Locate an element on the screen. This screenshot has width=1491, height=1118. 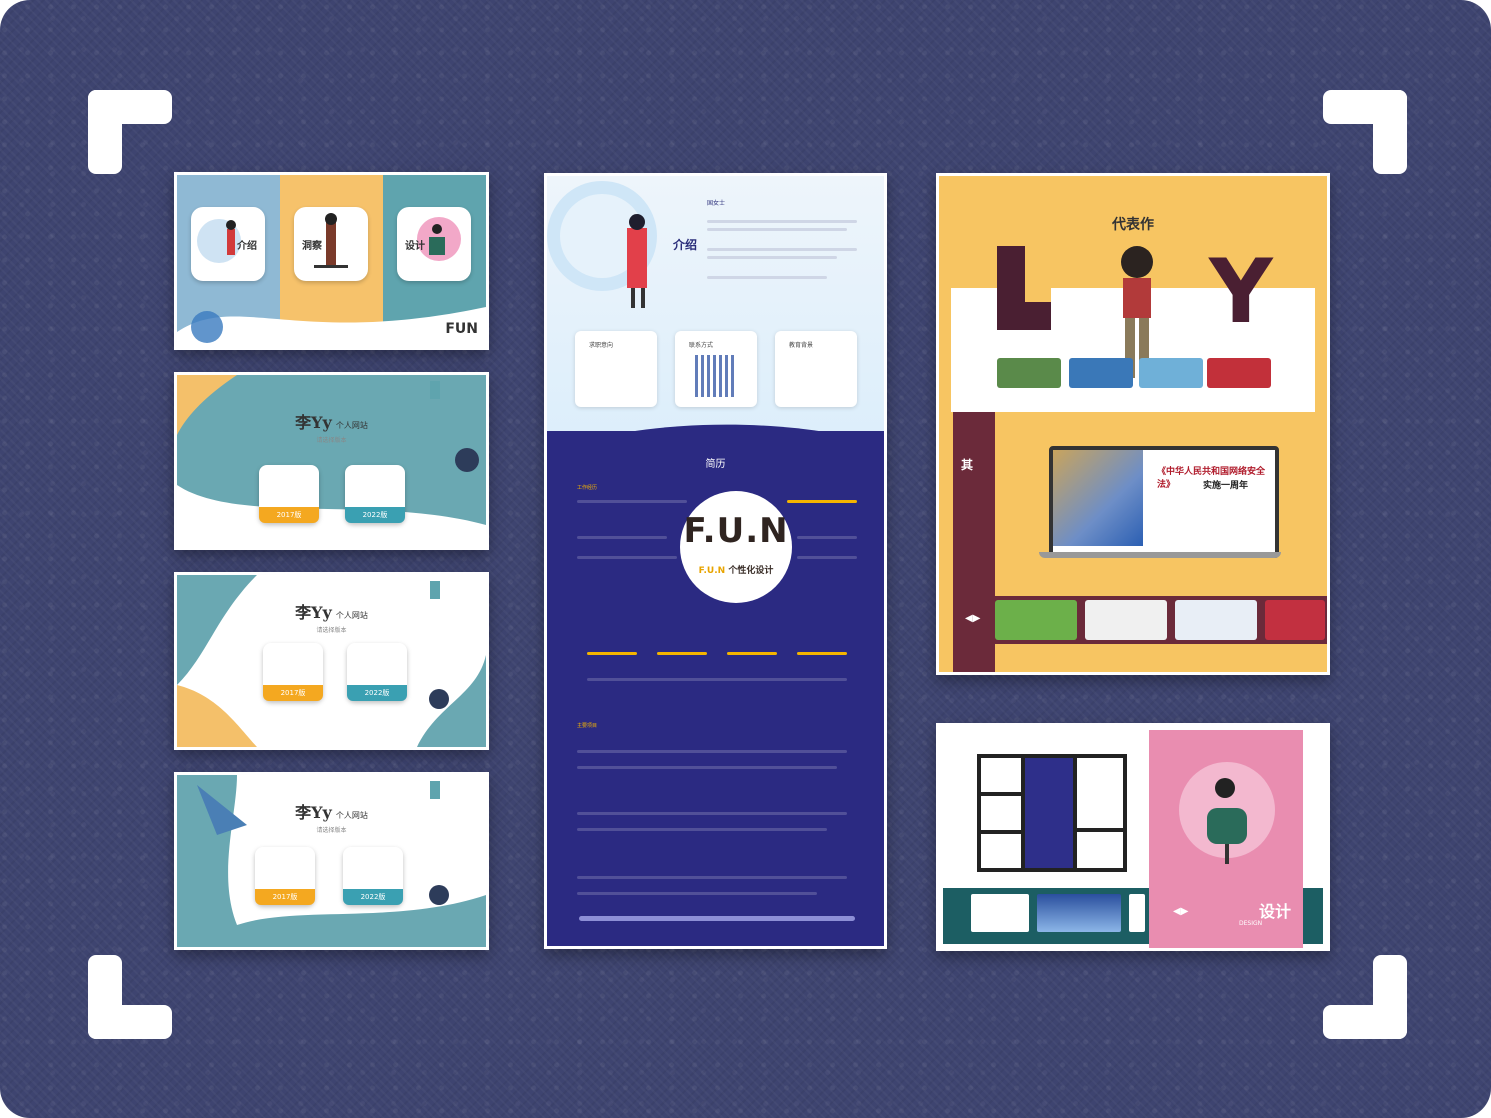
design-panel-footer: ◀▶ 设计 DESIGN is located at coordinates (1226, 916).